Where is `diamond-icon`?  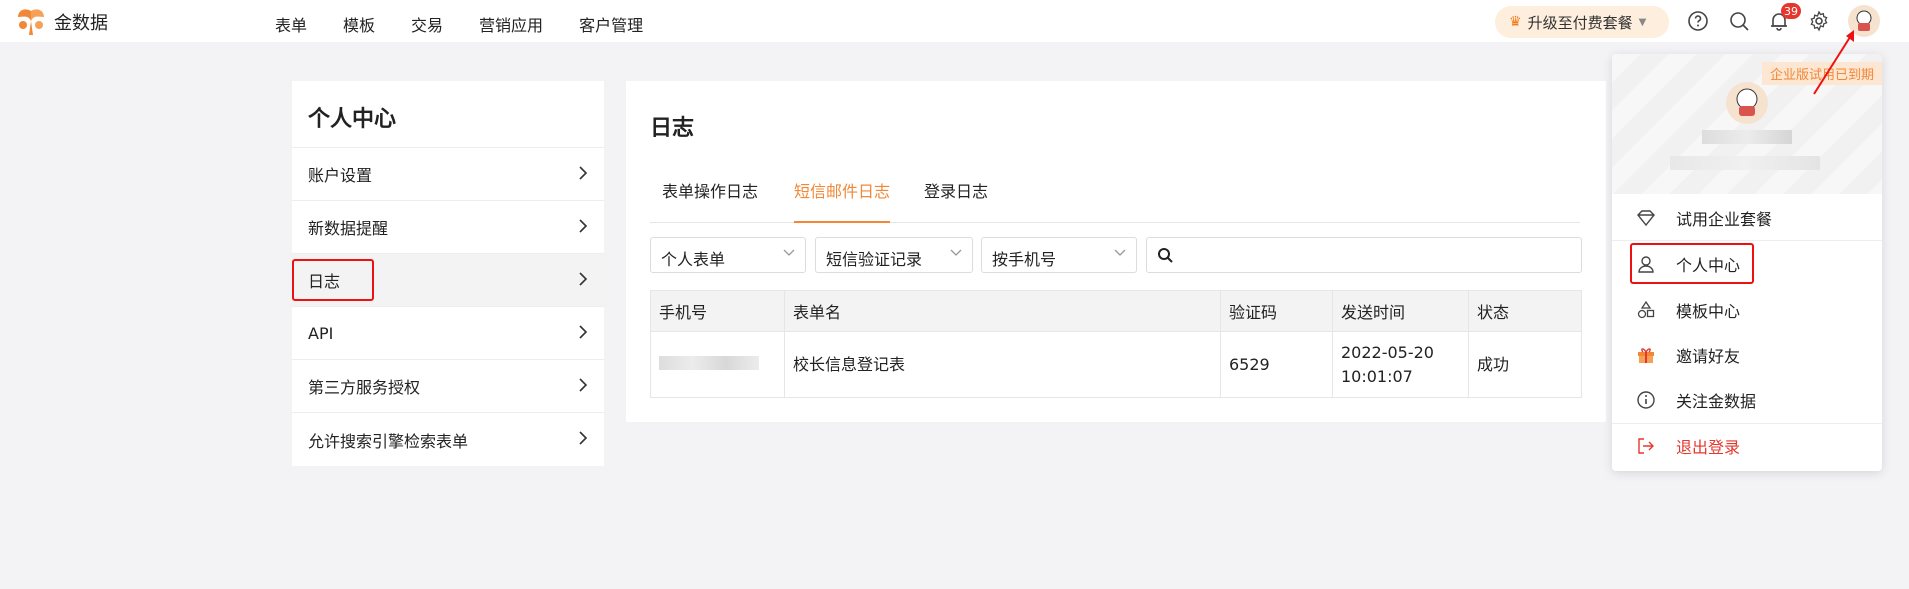 diamond-icon is located at coordinates (1646, 218).